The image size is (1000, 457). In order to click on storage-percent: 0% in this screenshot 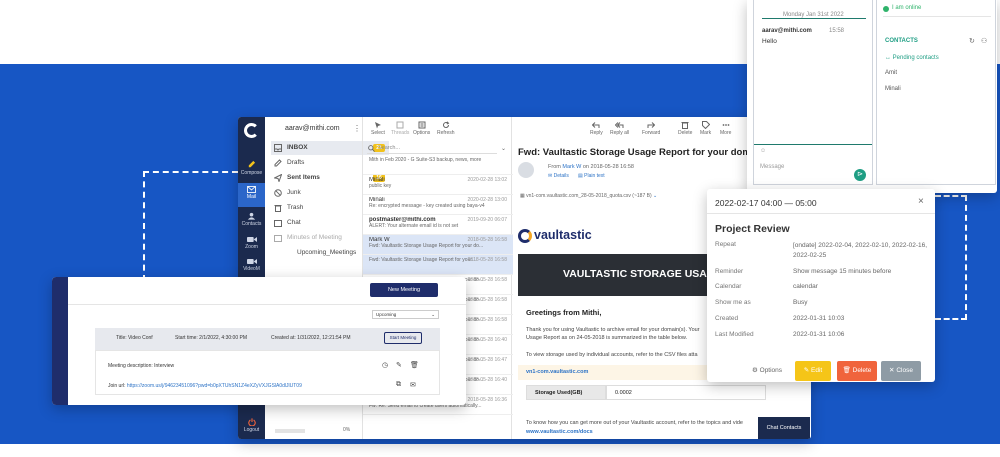, I will do `click(347, 430)`.